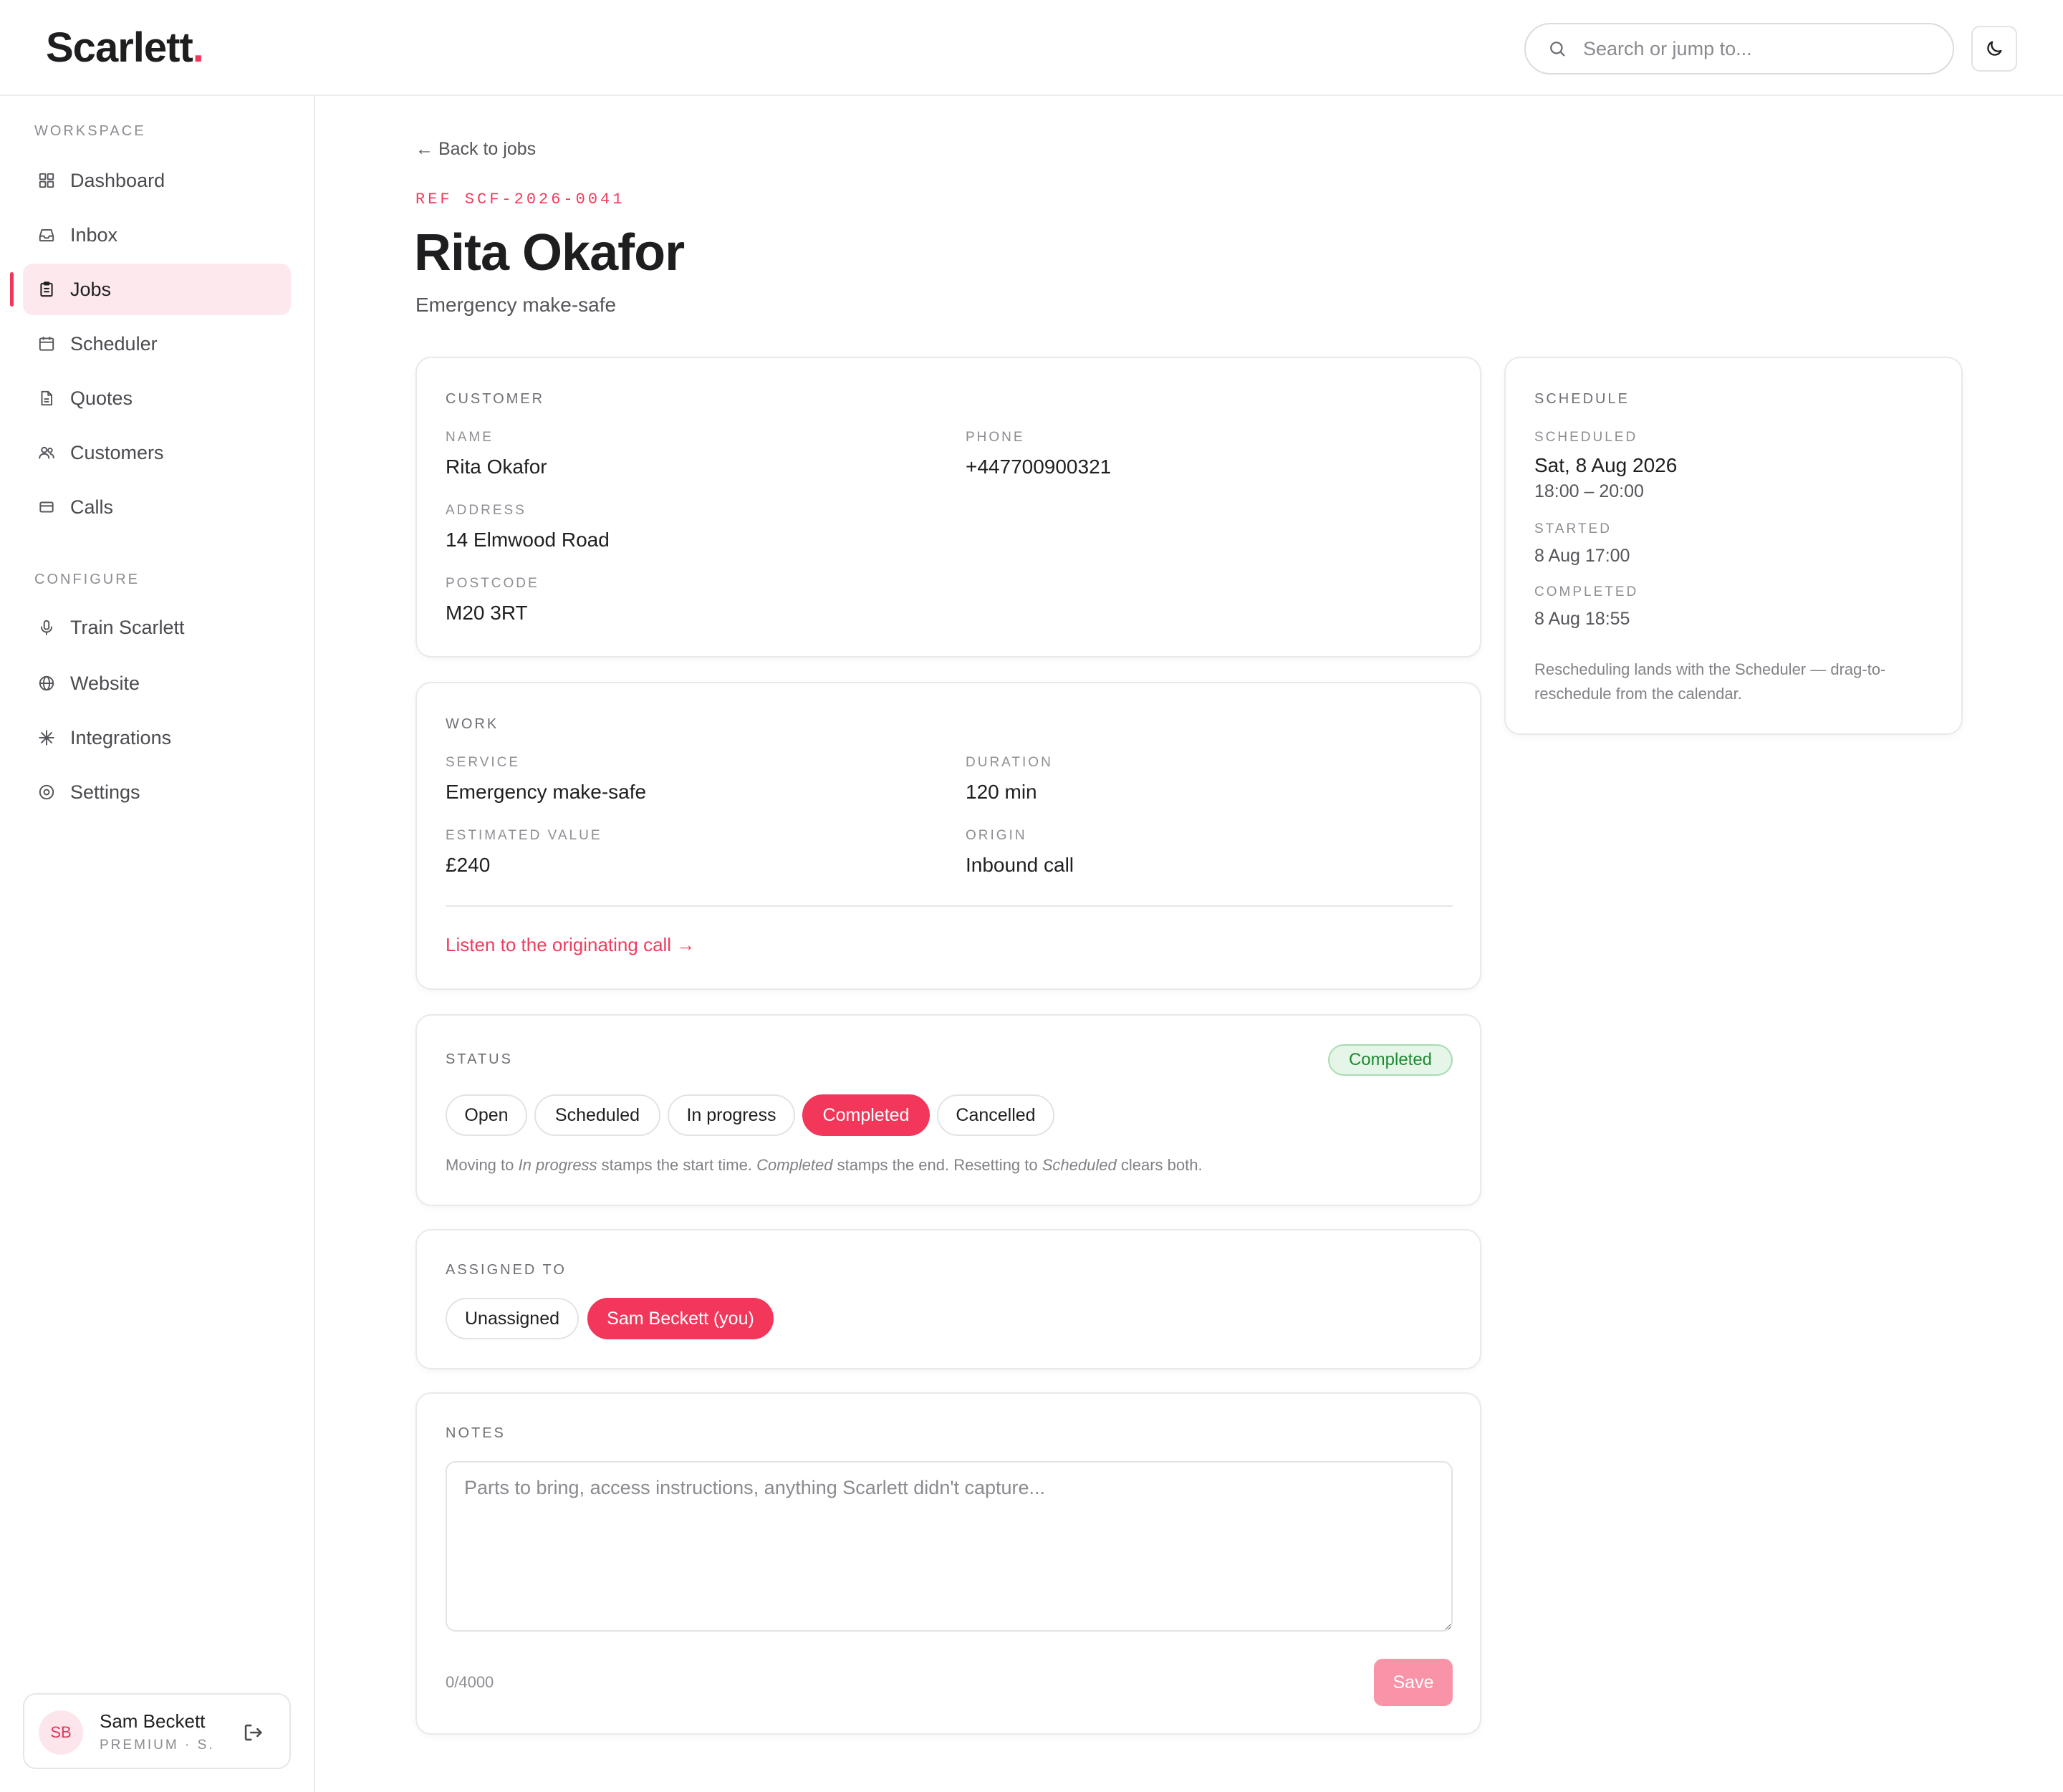 The image size is (2063, 1792). I want to click on sidebar-item-dashboard: Dashboard, so click(157, 180).